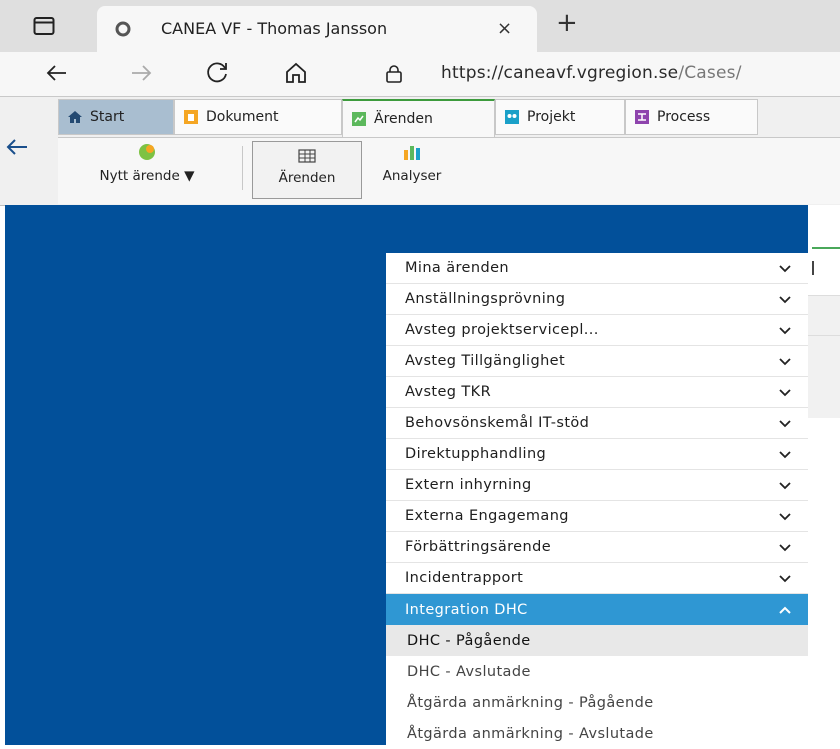 The height and width of the screenshot is (749, 840). What do you see at coordinates (826, 248) in the screenshot?
I see `right-pane-accent` at bounding box center [826, 248].